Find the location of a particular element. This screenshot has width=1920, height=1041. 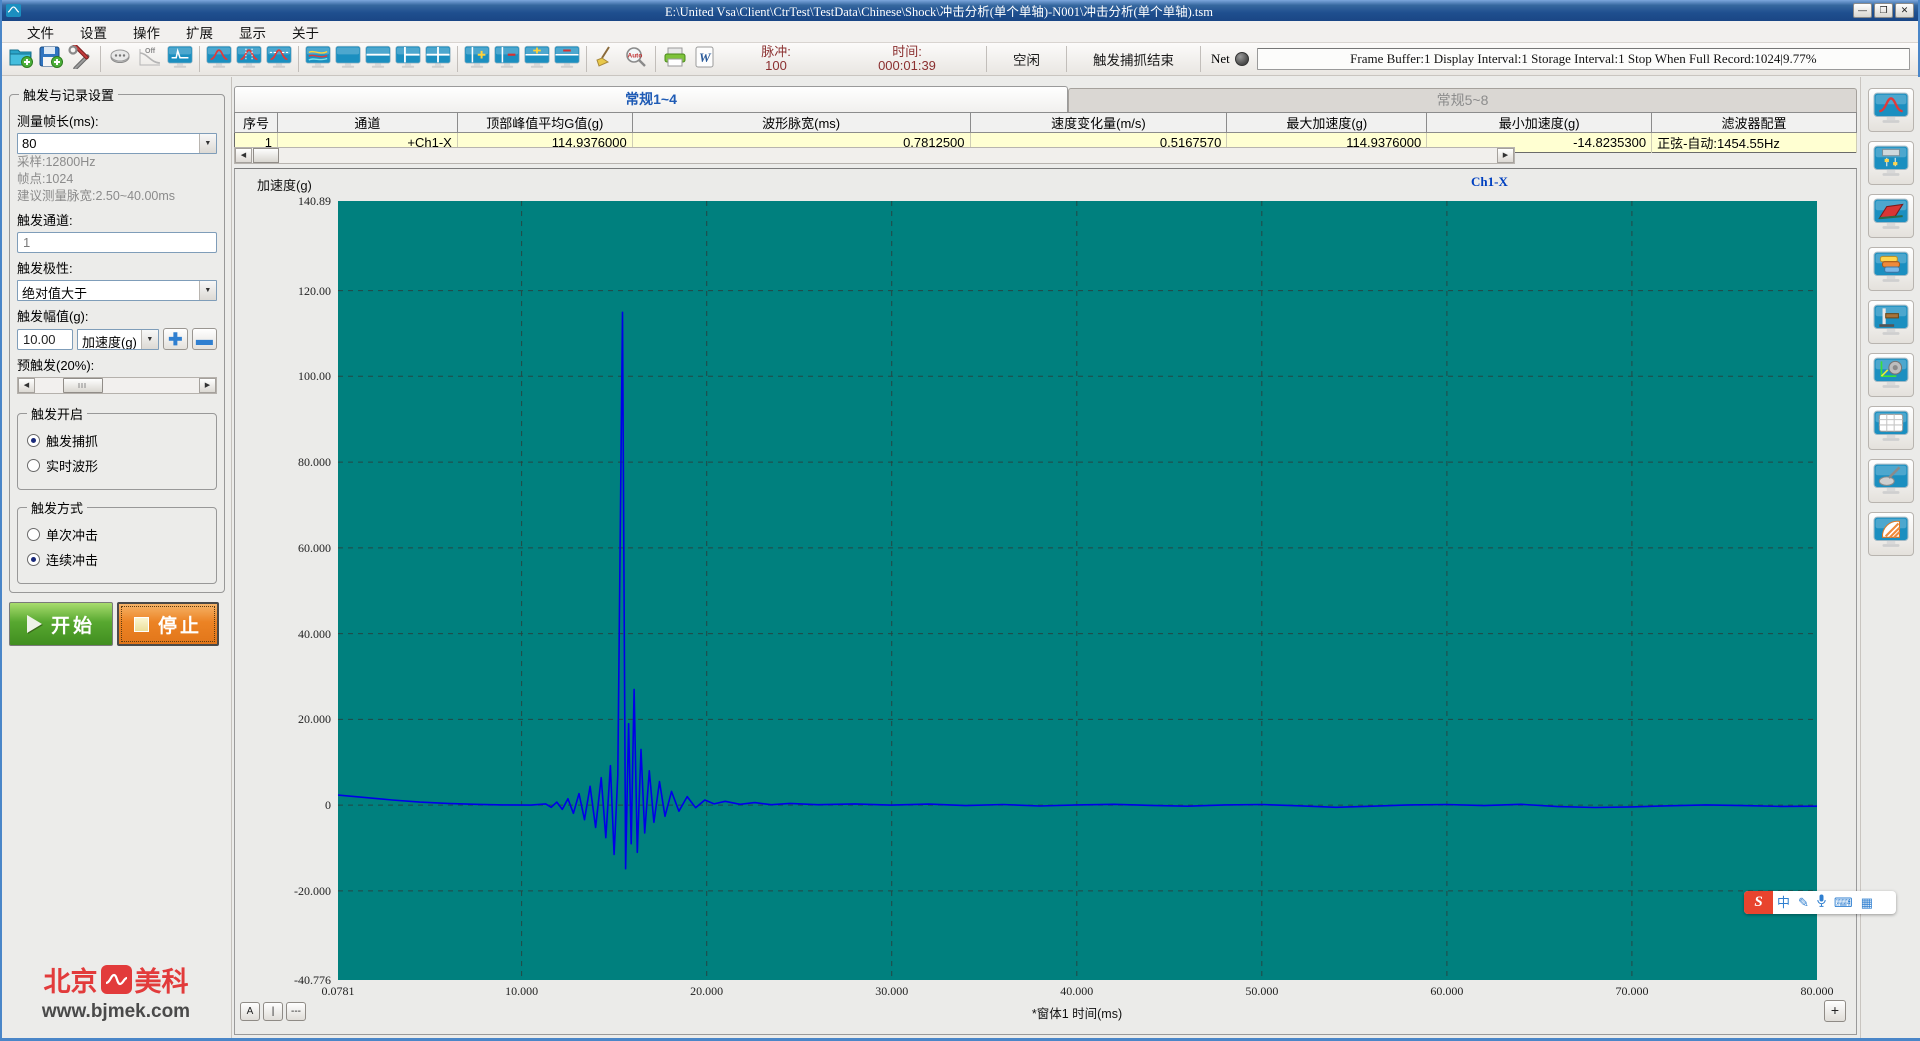

zoom-in-button: + is located at coordinates (1835, 1011).